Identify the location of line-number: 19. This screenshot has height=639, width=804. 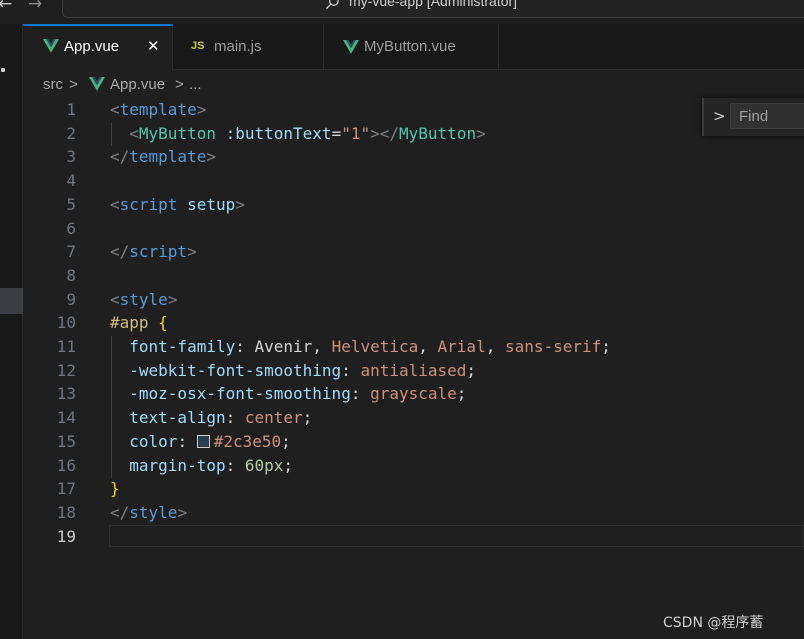
(66, 536).